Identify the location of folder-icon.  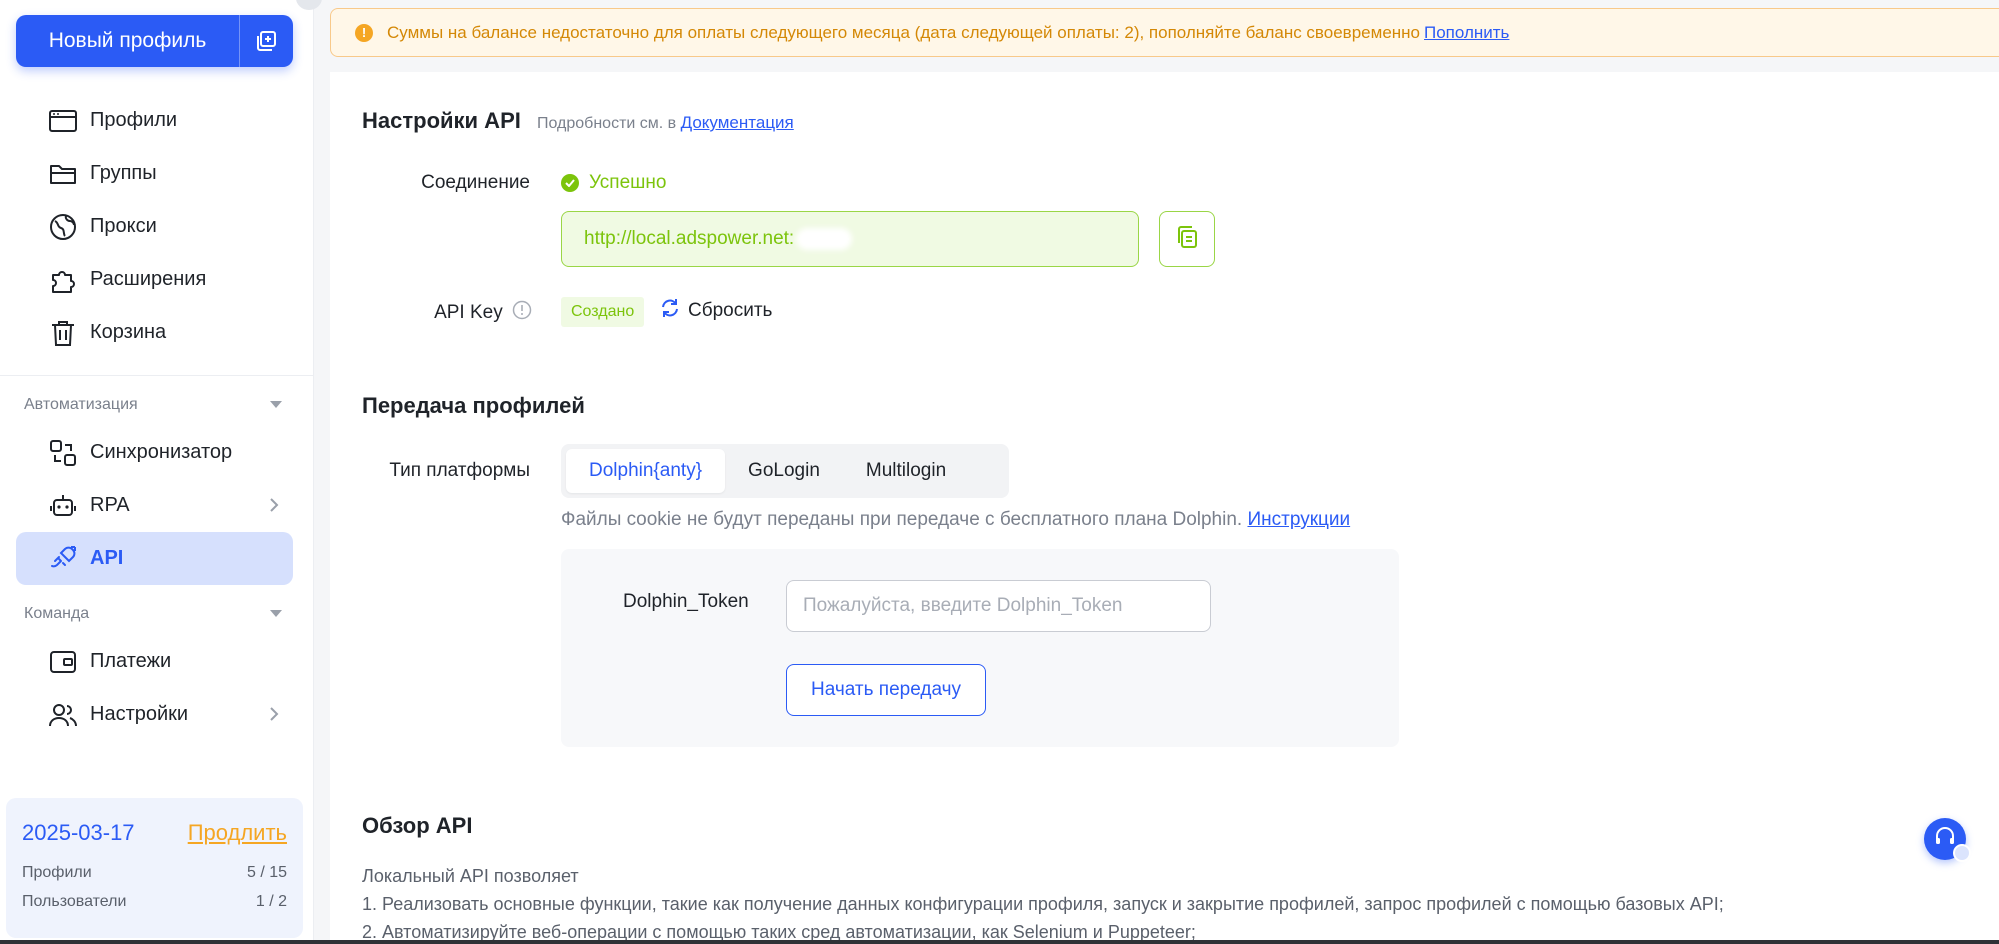
(63, 174).